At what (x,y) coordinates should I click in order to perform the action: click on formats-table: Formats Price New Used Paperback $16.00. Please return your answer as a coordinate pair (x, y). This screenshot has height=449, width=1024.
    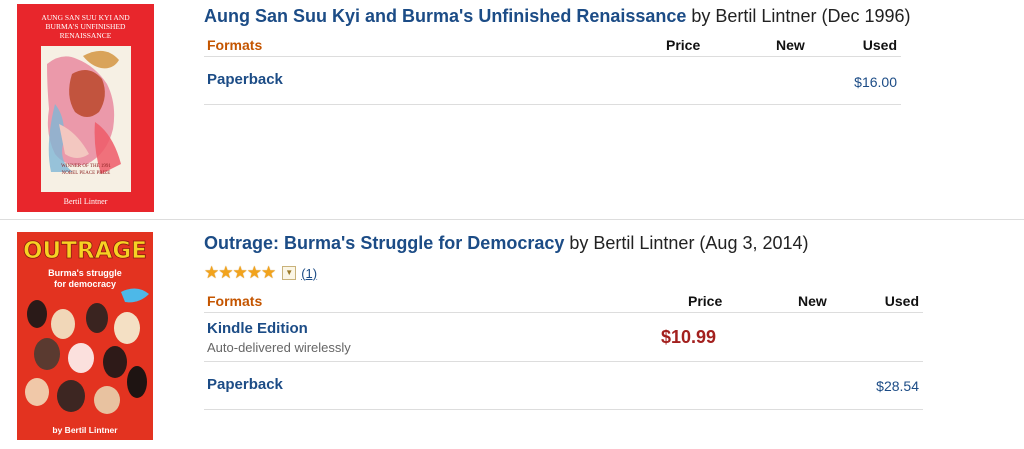
    Looking at the image, I should click on (552, 68).